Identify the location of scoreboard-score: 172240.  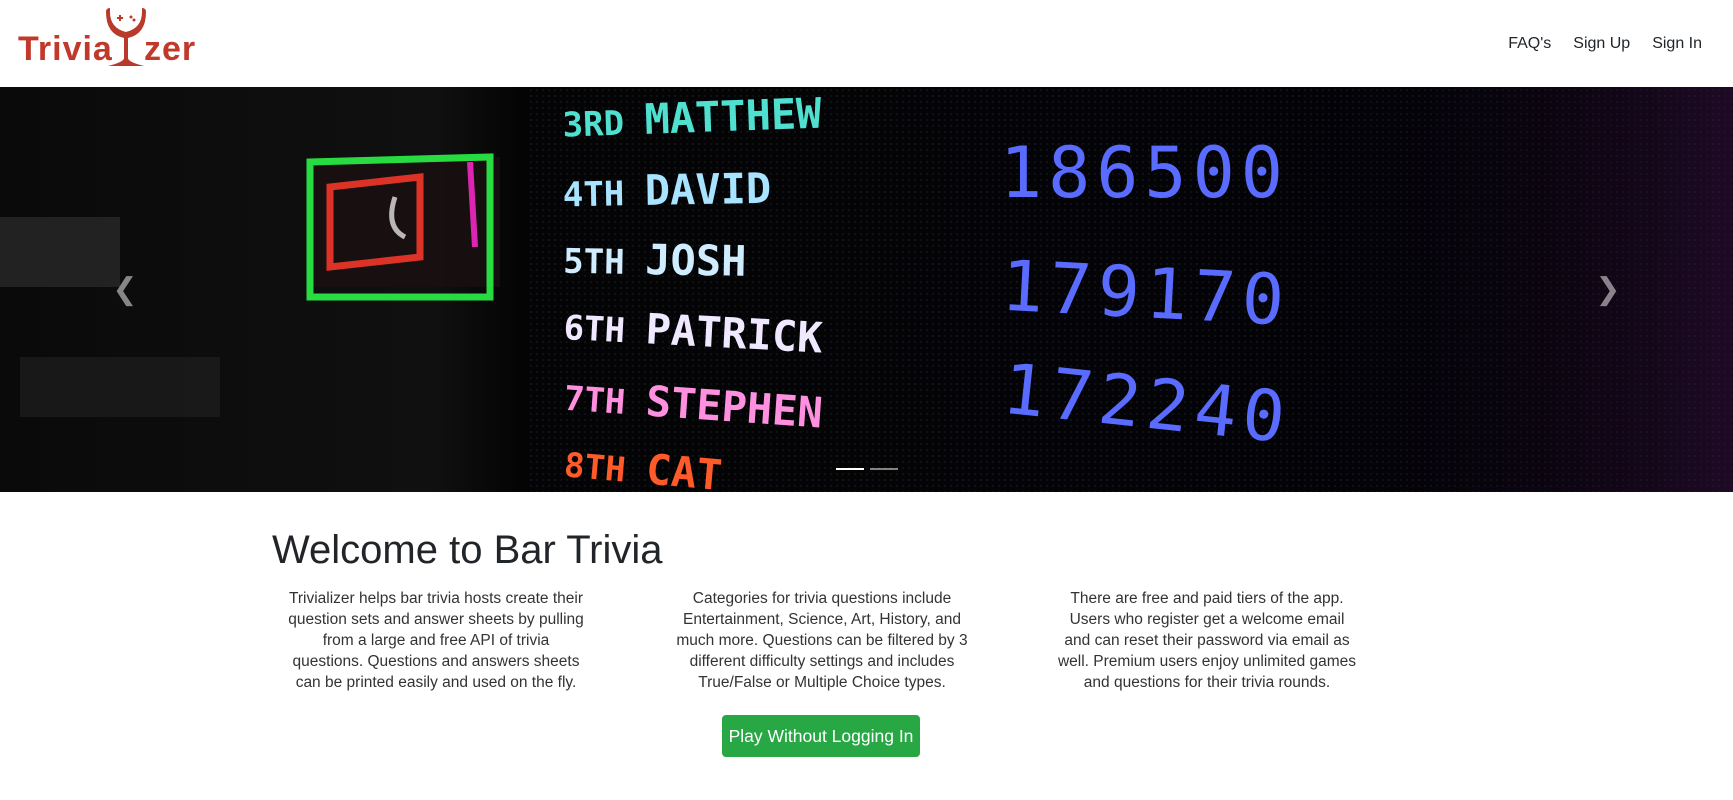
(1147, 404).